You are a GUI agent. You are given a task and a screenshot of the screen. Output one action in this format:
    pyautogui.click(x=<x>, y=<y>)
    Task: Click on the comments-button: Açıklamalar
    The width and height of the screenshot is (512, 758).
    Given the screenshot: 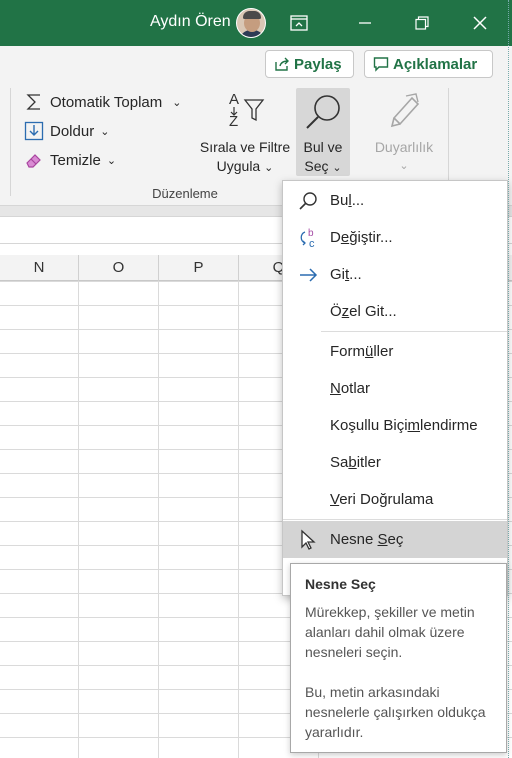 What is the action you would take?
    pyautogui.click(x=428, y=64)
    